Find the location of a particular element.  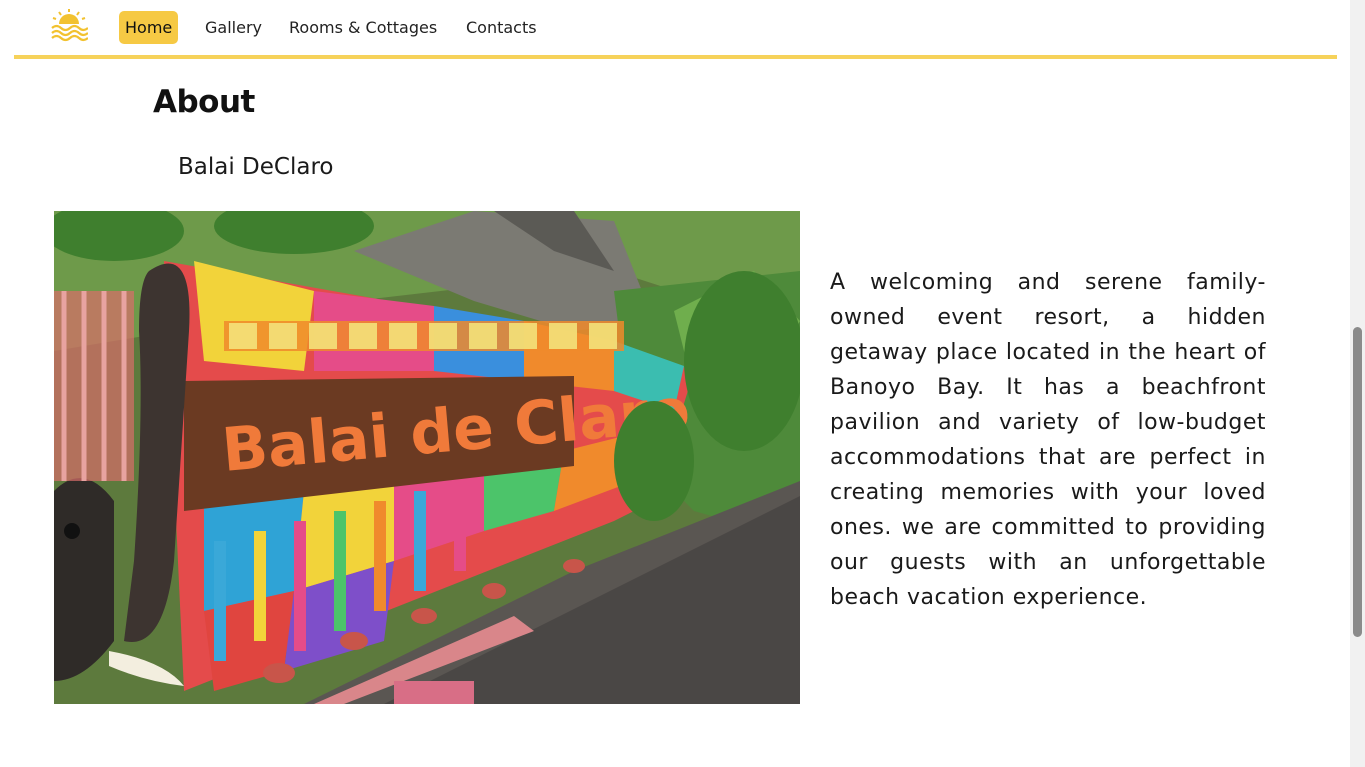

nav-contacts-link: Contacts is located at coordinates (501, 27).